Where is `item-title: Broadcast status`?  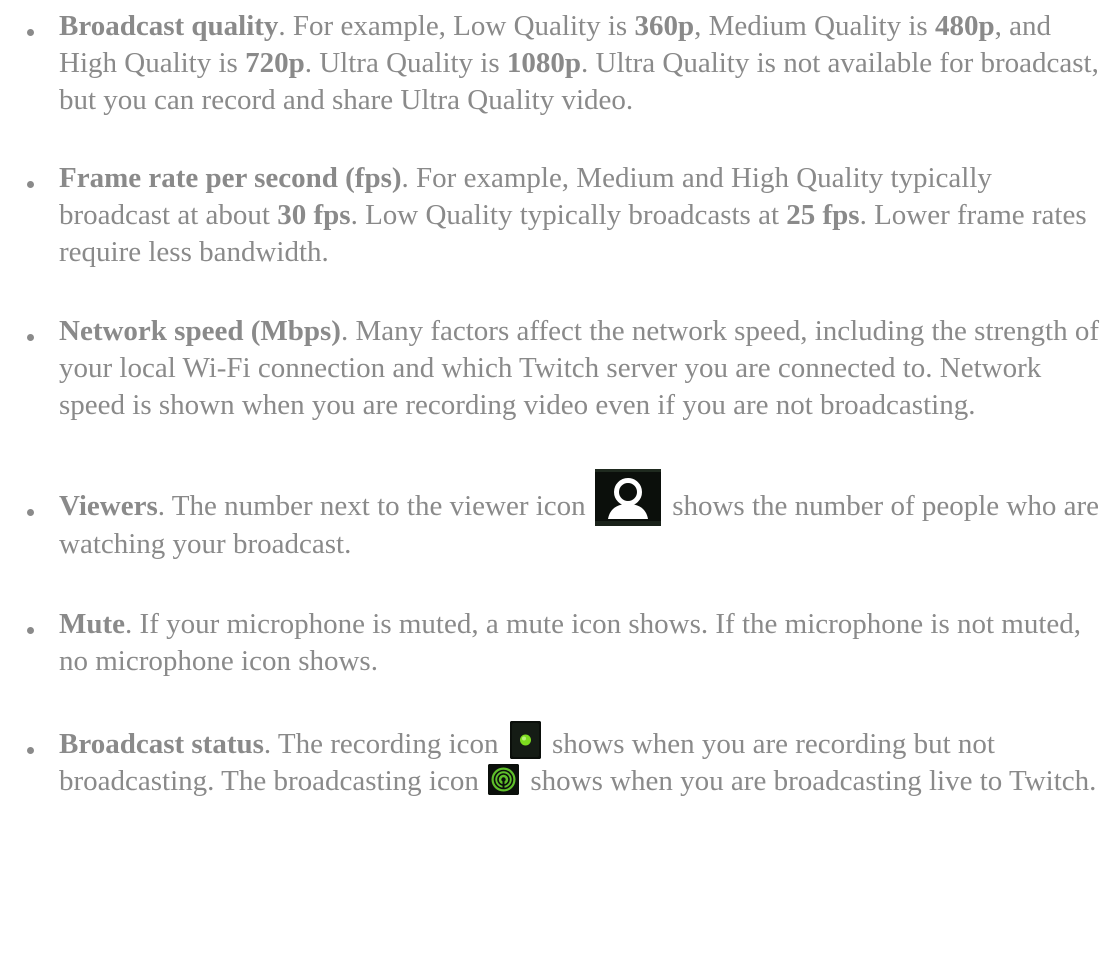 item-title: Broadcast status is located at coordinates (161, 743).